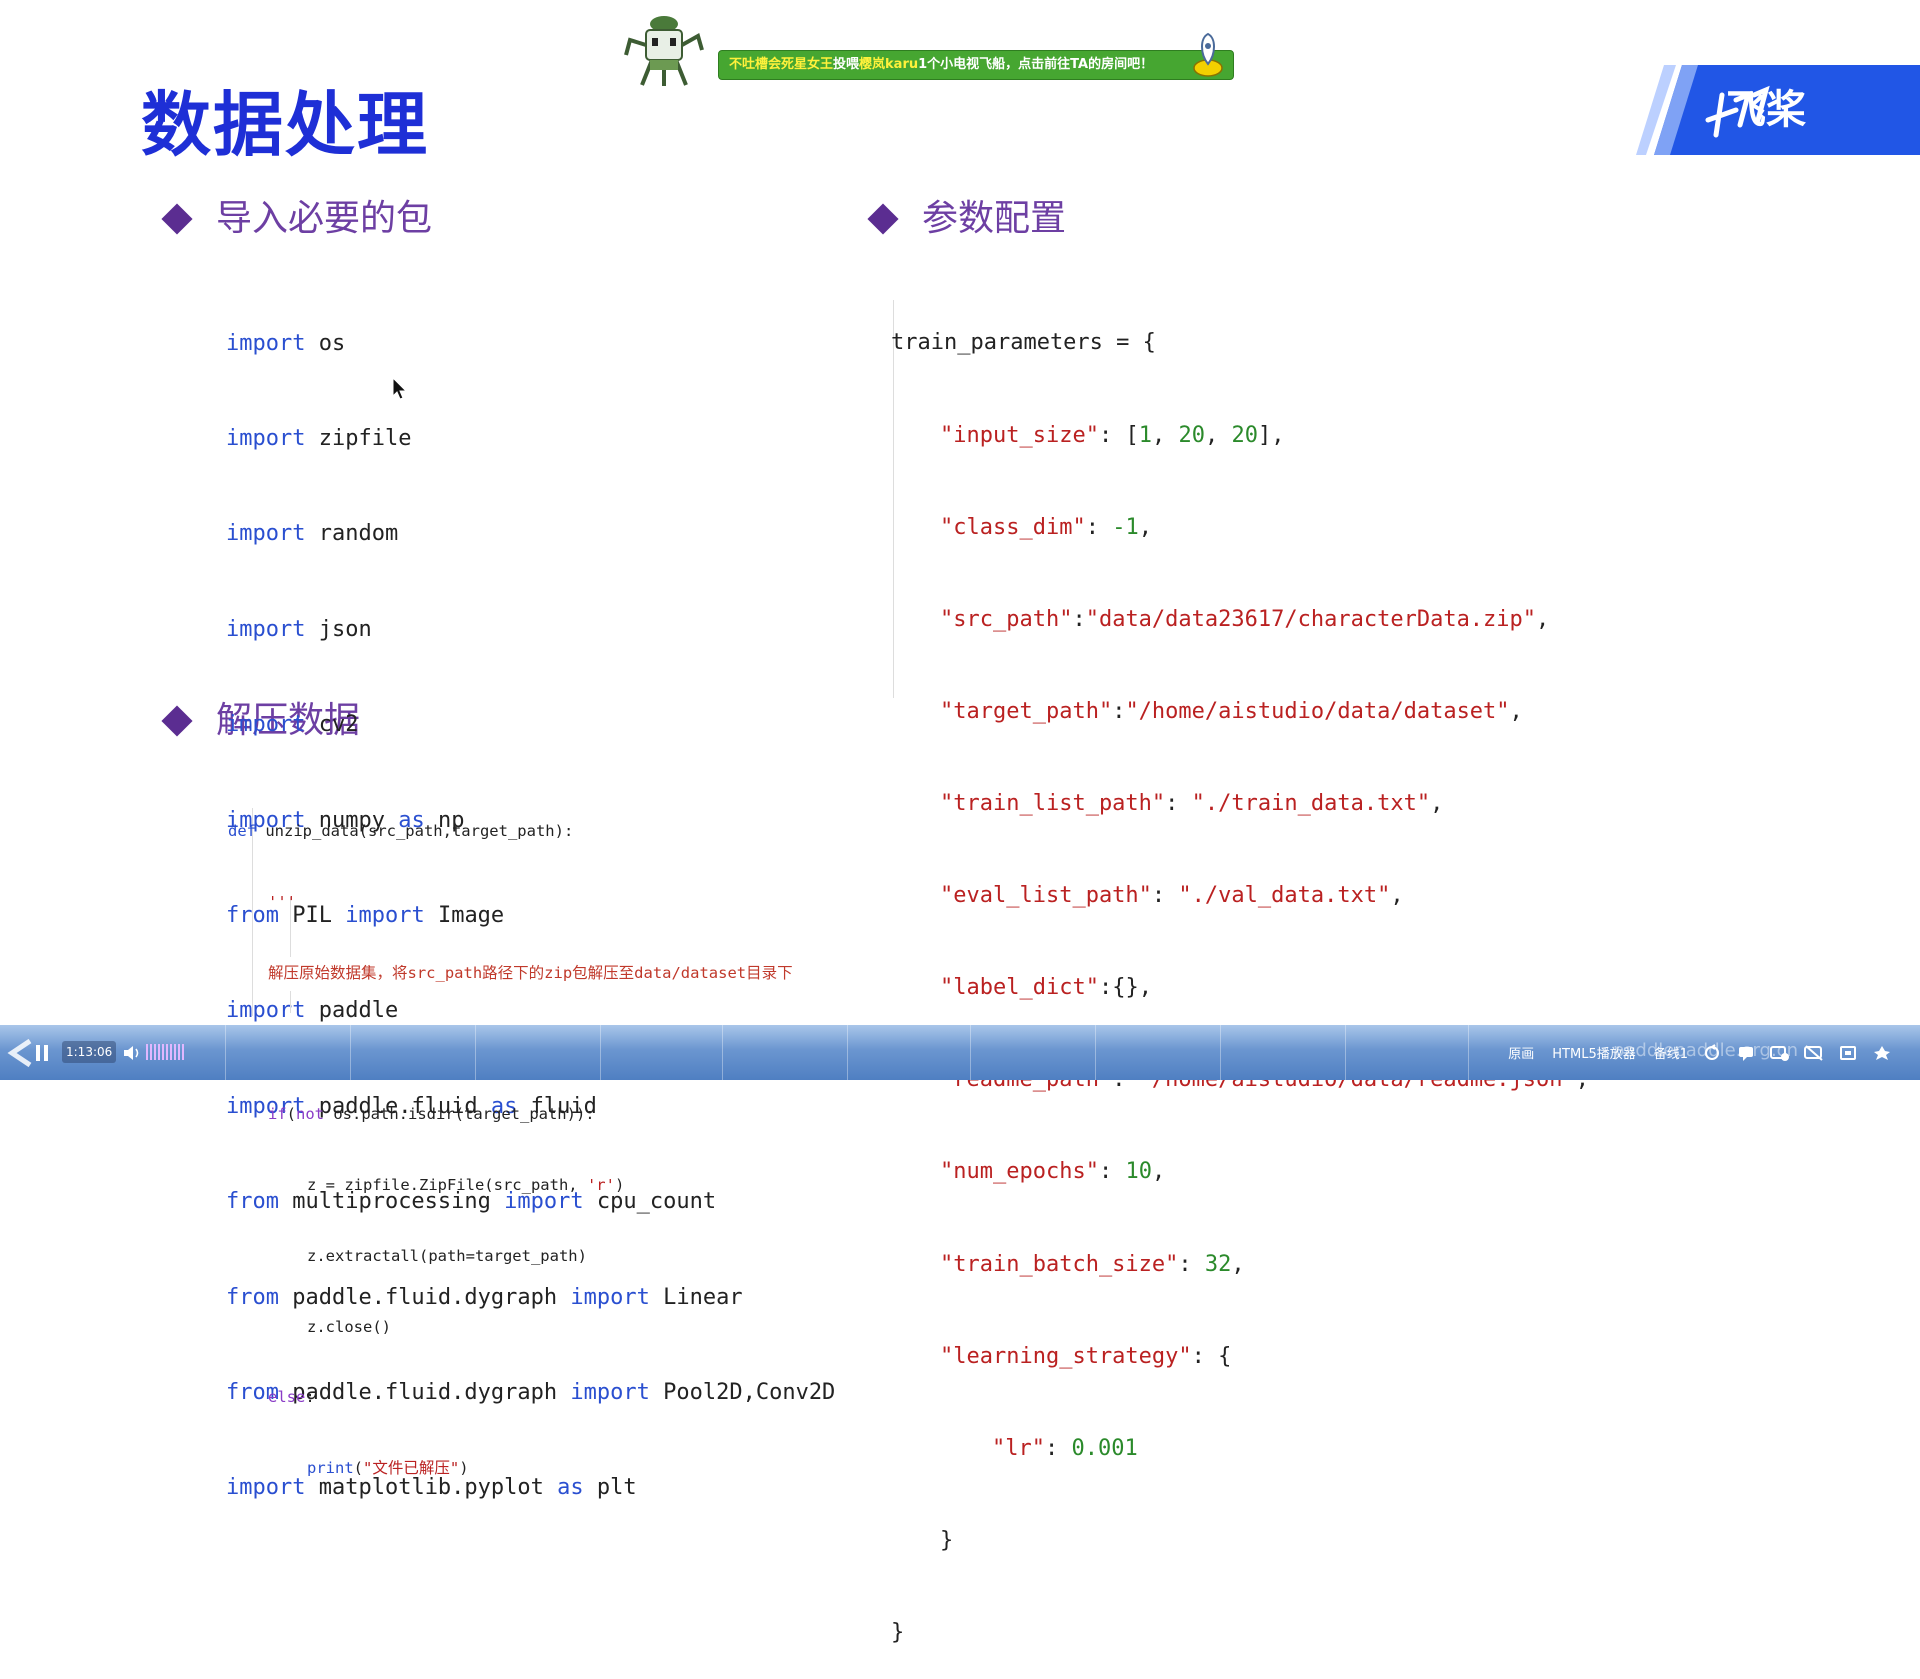  What do you see at coordinates (133, 1052) in the screenshot?
I see `volume-icon` at bounding box center [133, 1052].